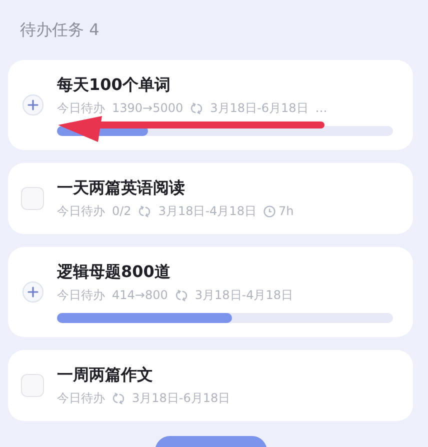  I want to click on section-title: 待办任务 4, so click(59, 30).